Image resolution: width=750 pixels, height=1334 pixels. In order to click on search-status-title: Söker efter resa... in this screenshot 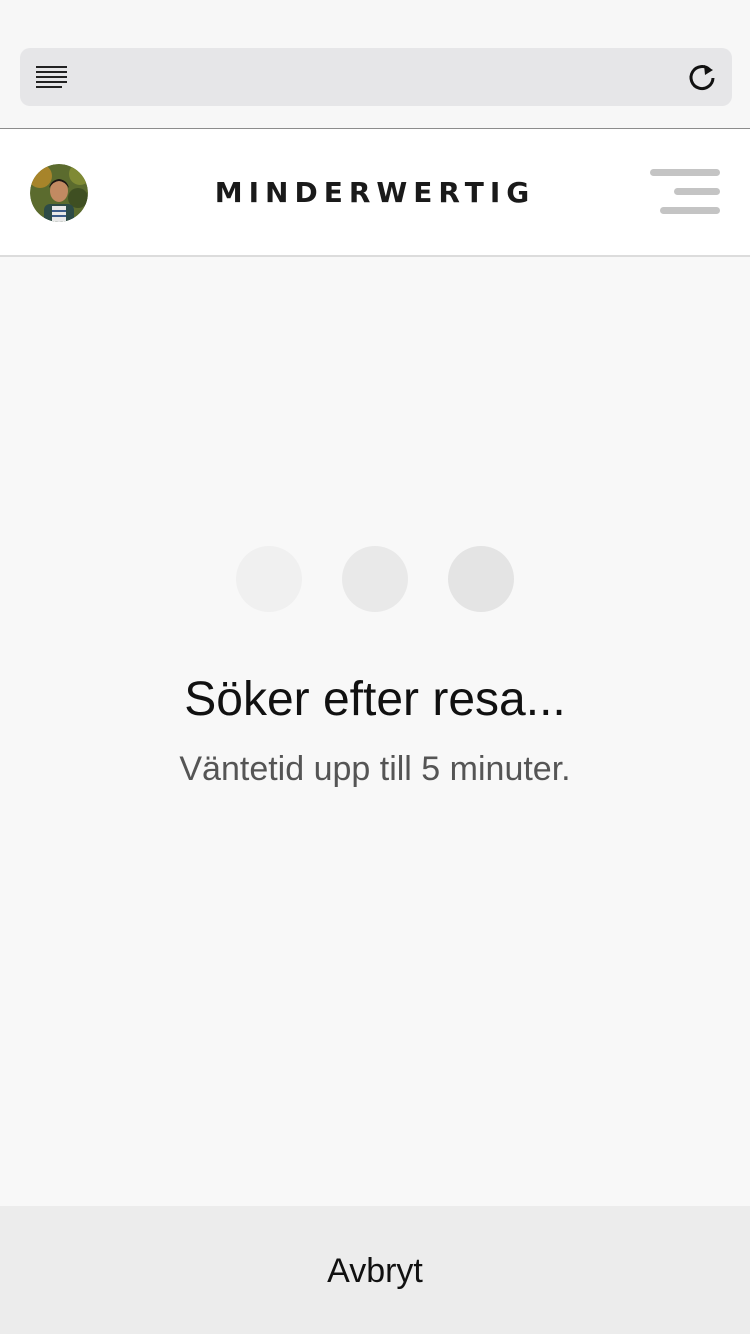, I will do `click(375, 699)`.